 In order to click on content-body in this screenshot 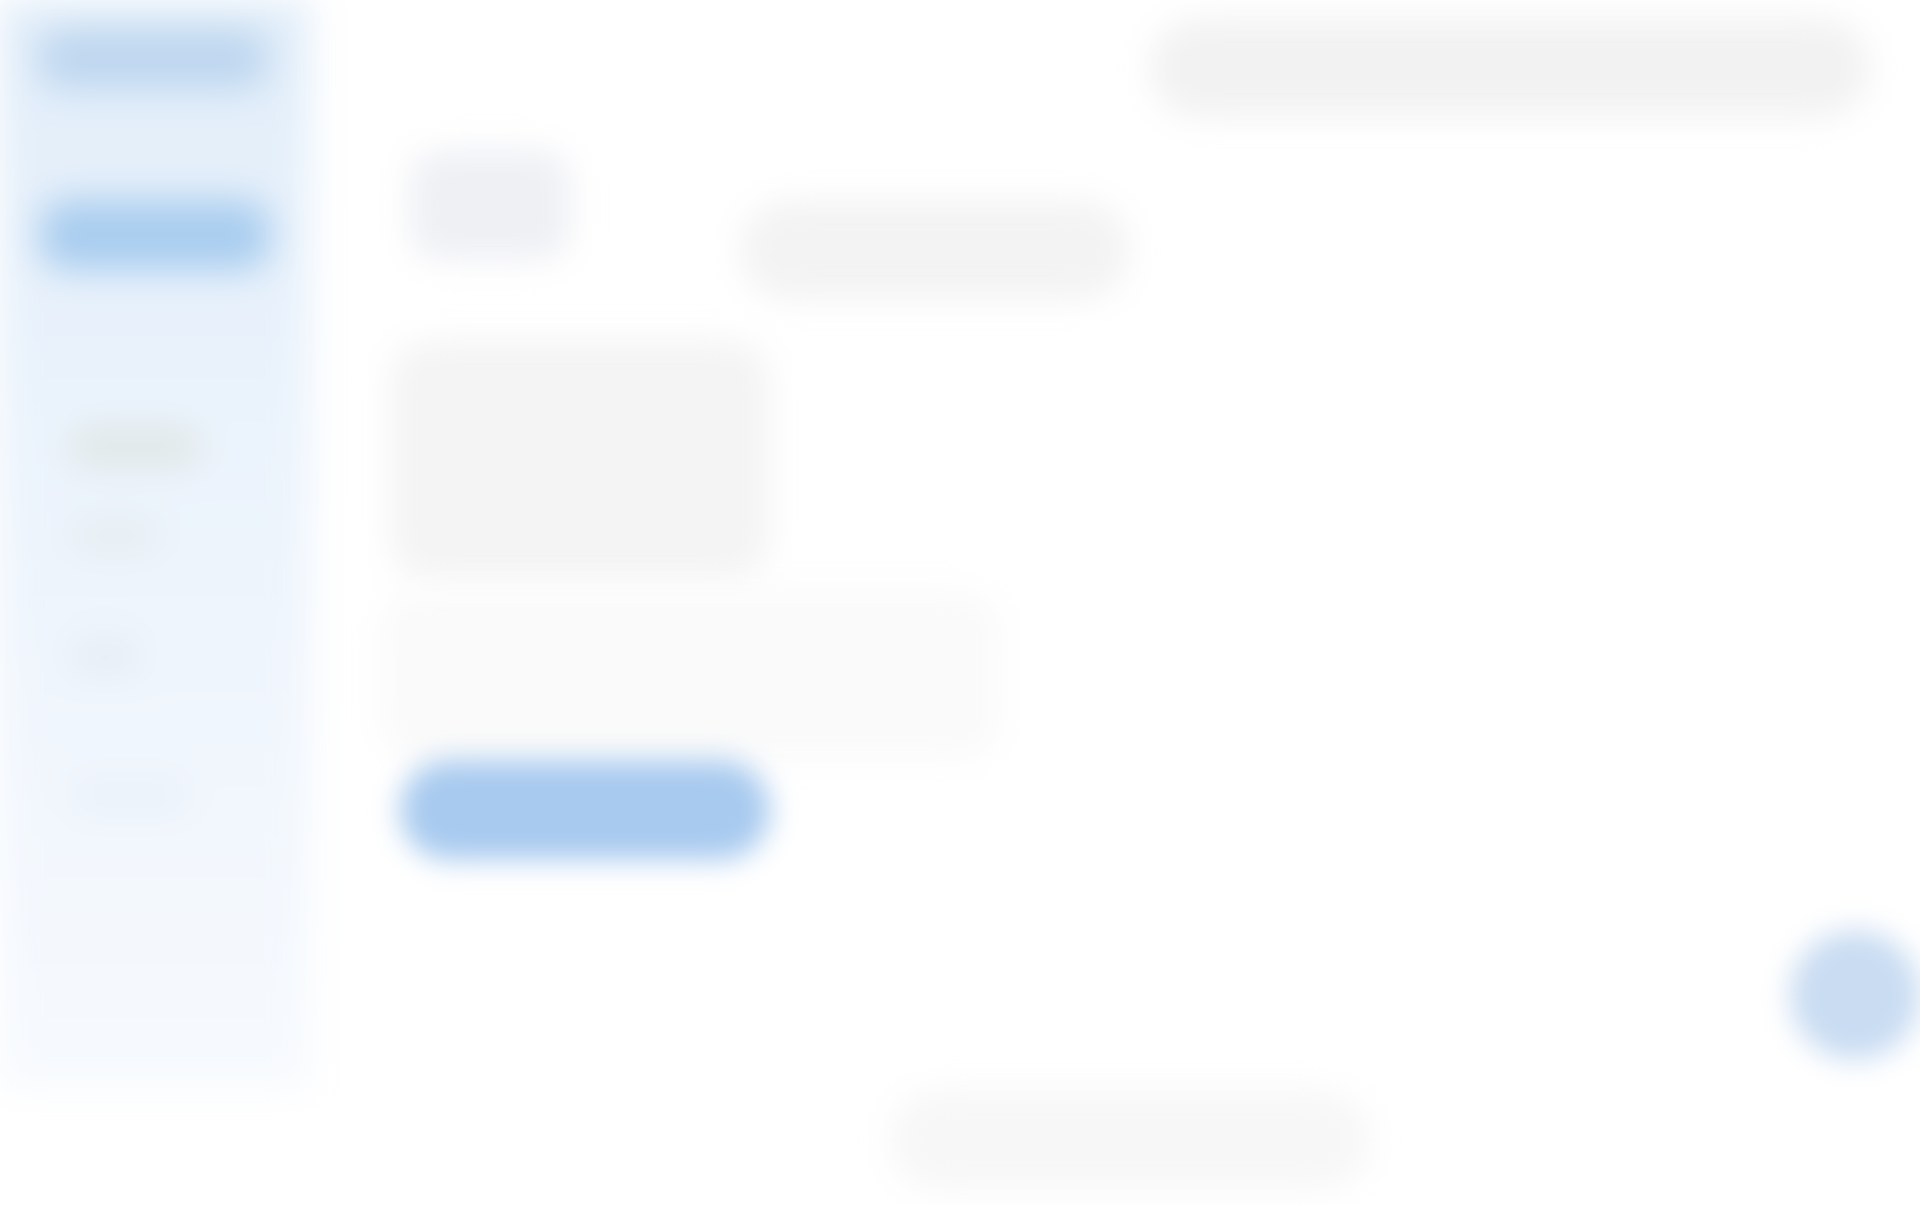, I will do `click(690, 675)`.